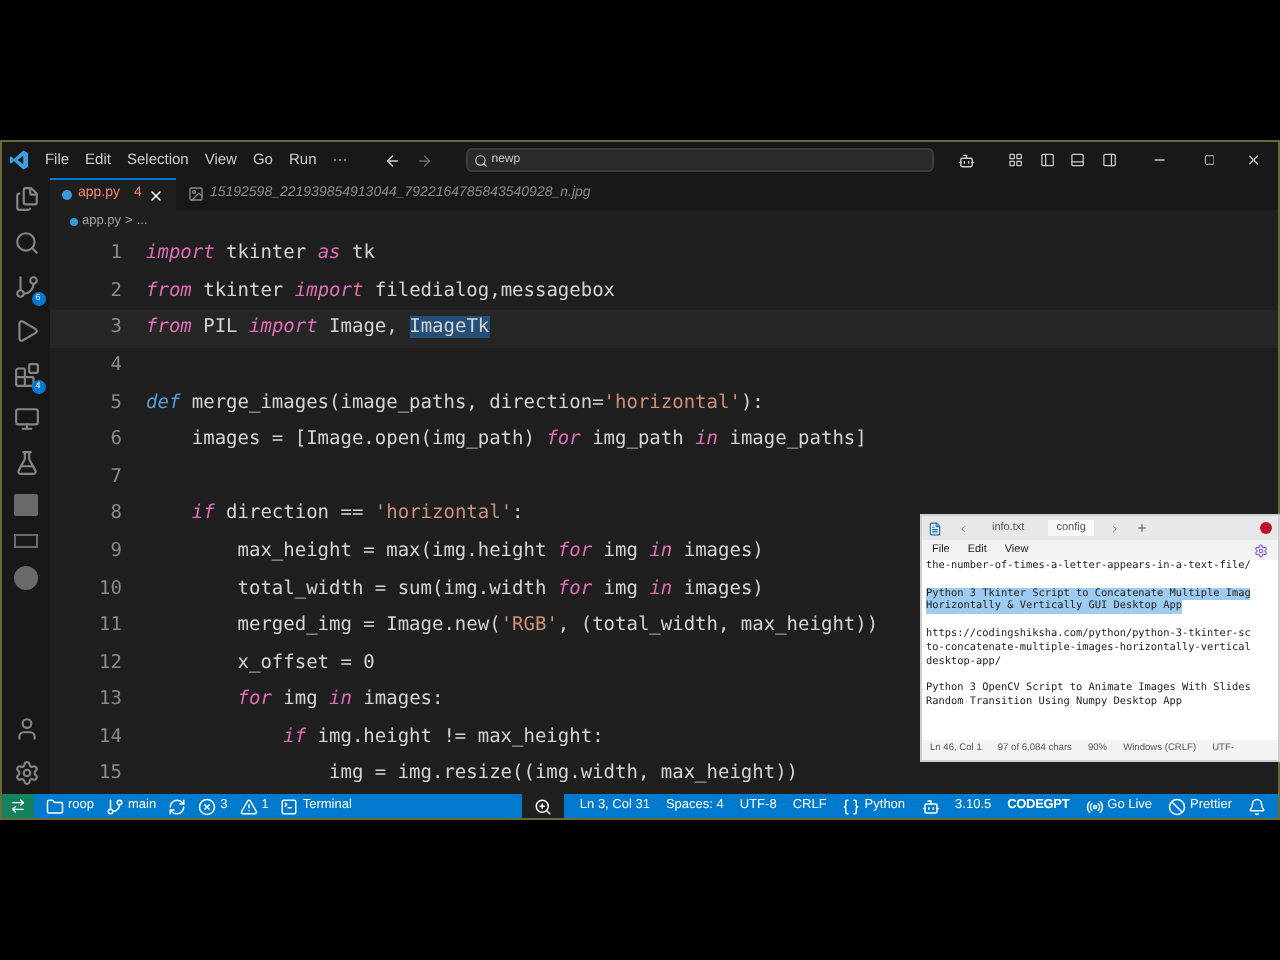 Image resolution: width=1280 pixels, height=960 pixels. What do you see at coordinates (967, 160) in the screenshot?
I see `robot-icon` at bounding box center [967, 160].